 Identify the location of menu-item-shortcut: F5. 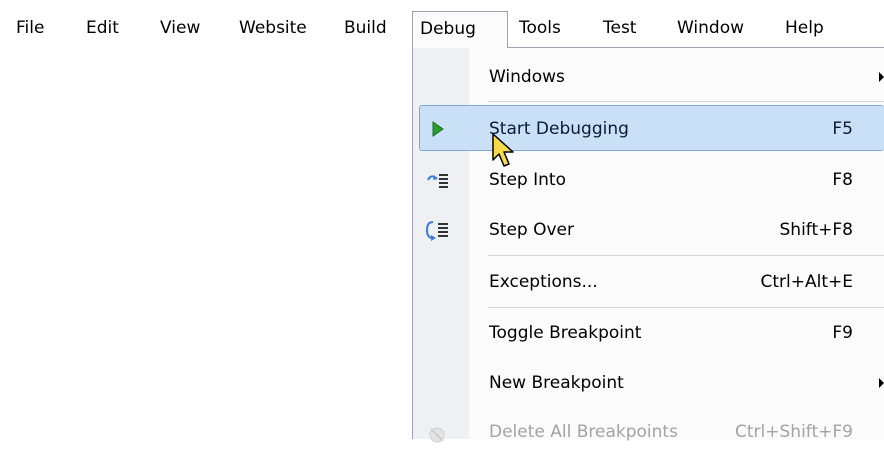
(842, 129).